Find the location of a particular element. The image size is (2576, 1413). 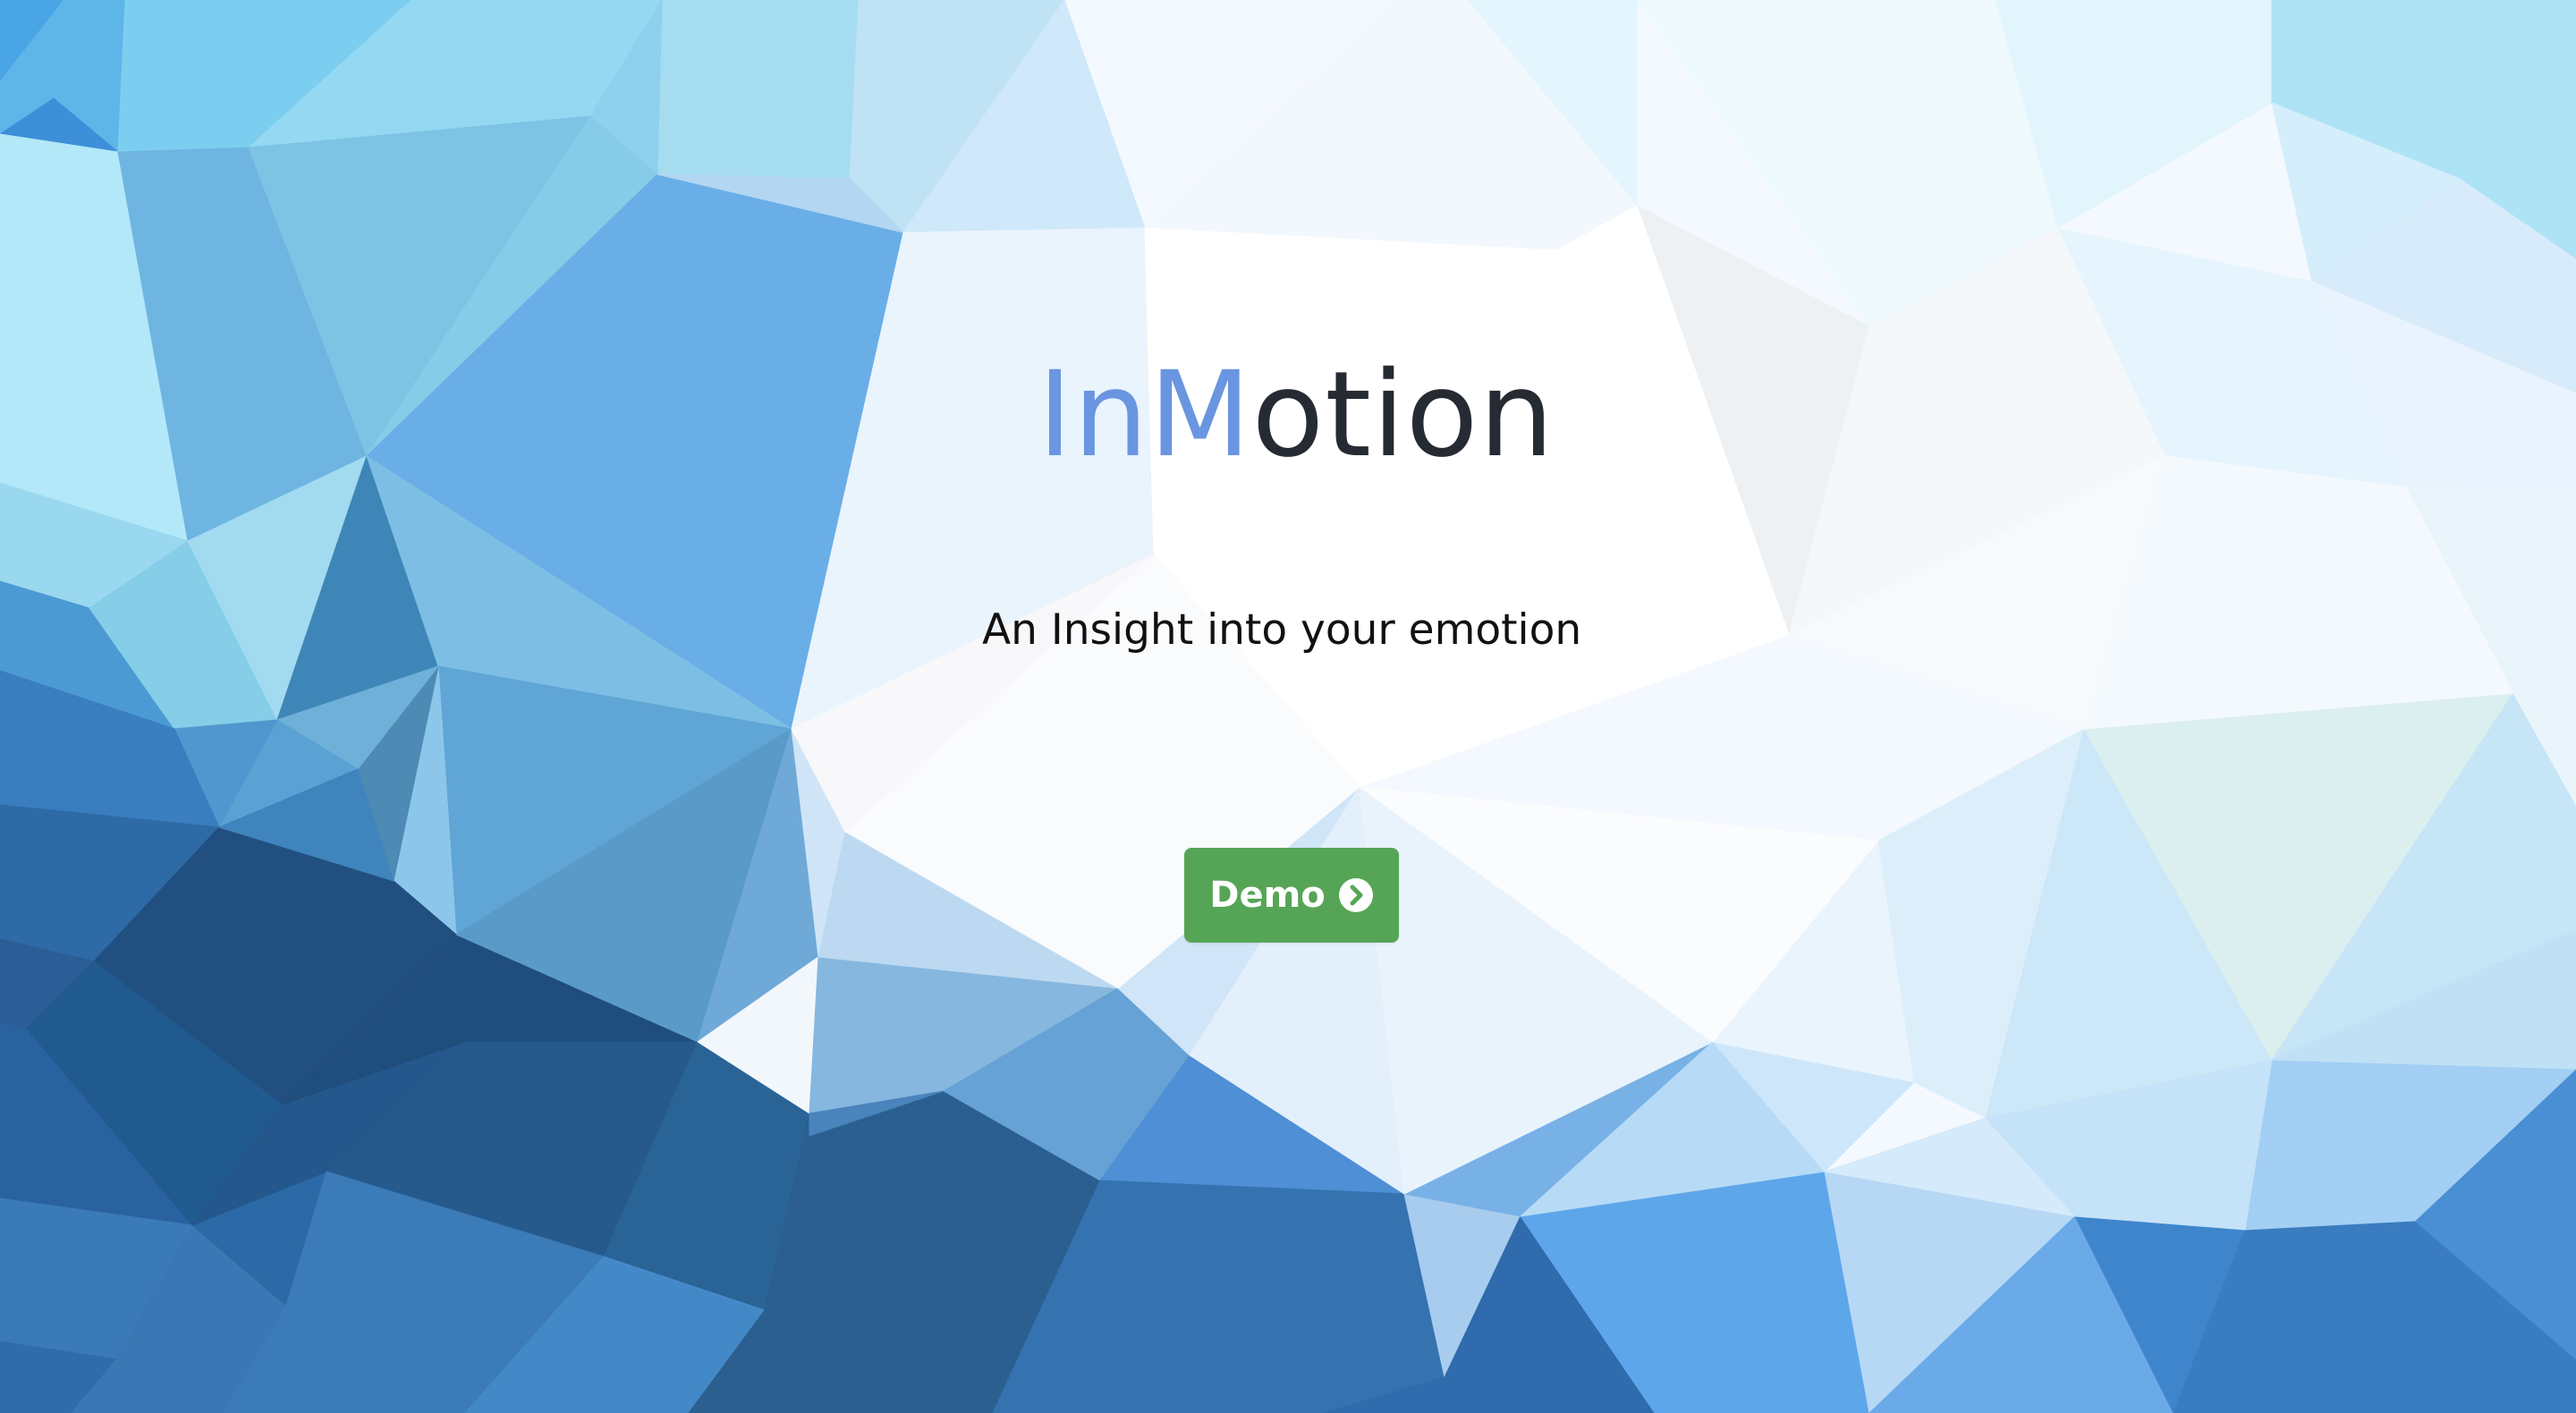

demo-button: Demo is located at coordinates (1291, 895).